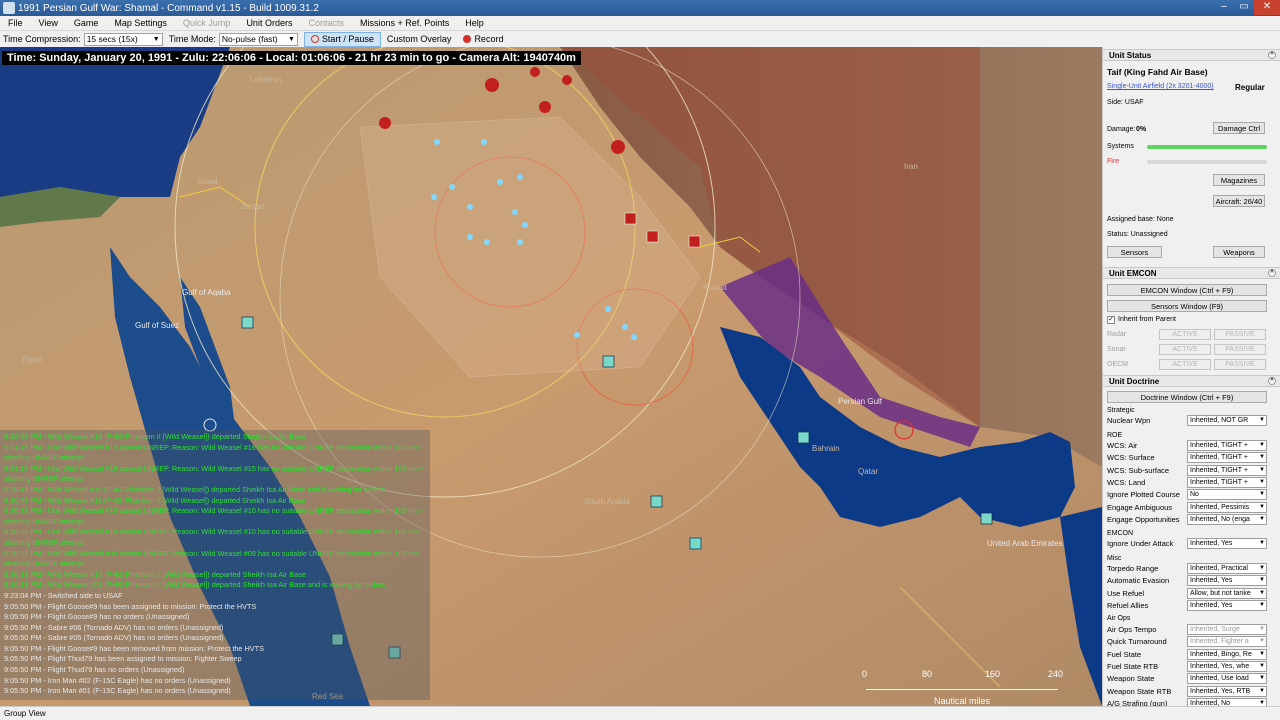  I want to click on menu-game: Game, so click(86, 23).